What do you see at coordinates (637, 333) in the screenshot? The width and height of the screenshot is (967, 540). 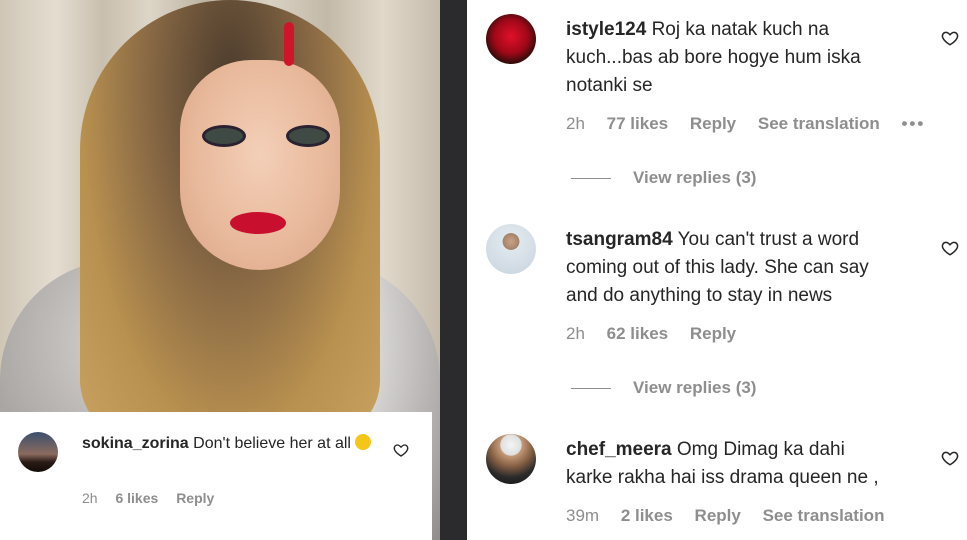 I see `likes-count: 62 likes` at bounding box center [637, 333].